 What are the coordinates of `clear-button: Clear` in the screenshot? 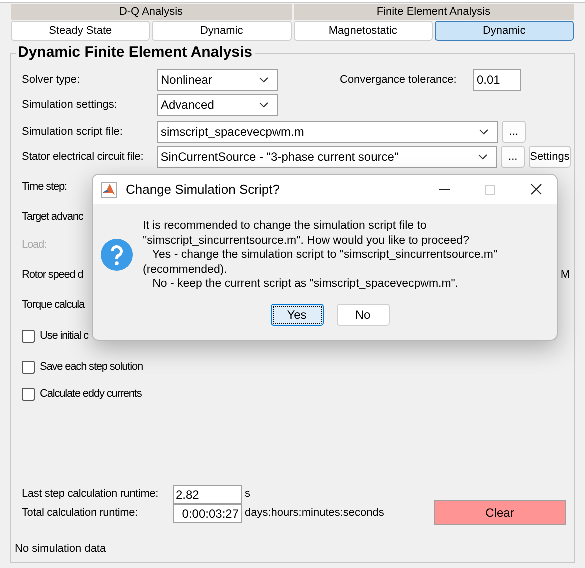 It's located at (500, 512).